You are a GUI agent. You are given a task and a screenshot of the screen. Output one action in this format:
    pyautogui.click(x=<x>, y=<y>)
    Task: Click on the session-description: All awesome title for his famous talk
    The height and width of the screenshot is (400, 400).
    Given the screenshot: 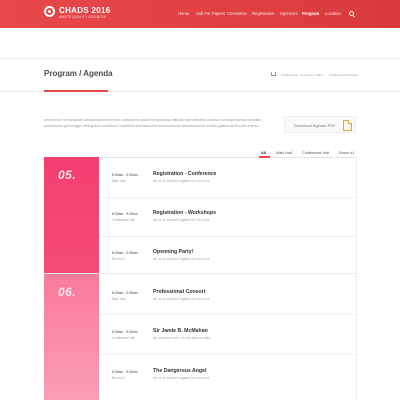 What is the action you would take?
    pyautogui.click(x=182, y=338)
    